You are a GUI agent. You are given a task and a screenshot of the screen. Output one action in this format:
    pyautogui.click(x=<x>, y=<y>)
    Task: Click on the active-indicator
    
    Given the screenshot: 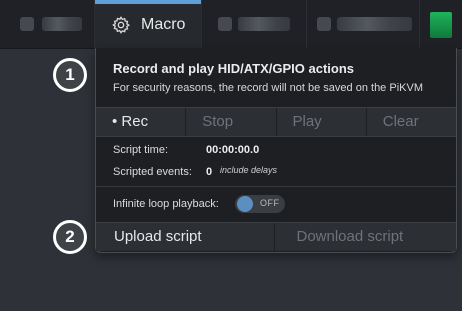 What is the action you would take?
    pyautogui.click(x=148, y=2)
    